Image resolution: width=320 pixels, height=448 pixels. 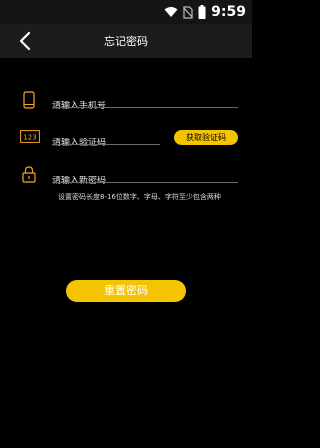 I want to click on new-password-field, so click(x=144, y=177).